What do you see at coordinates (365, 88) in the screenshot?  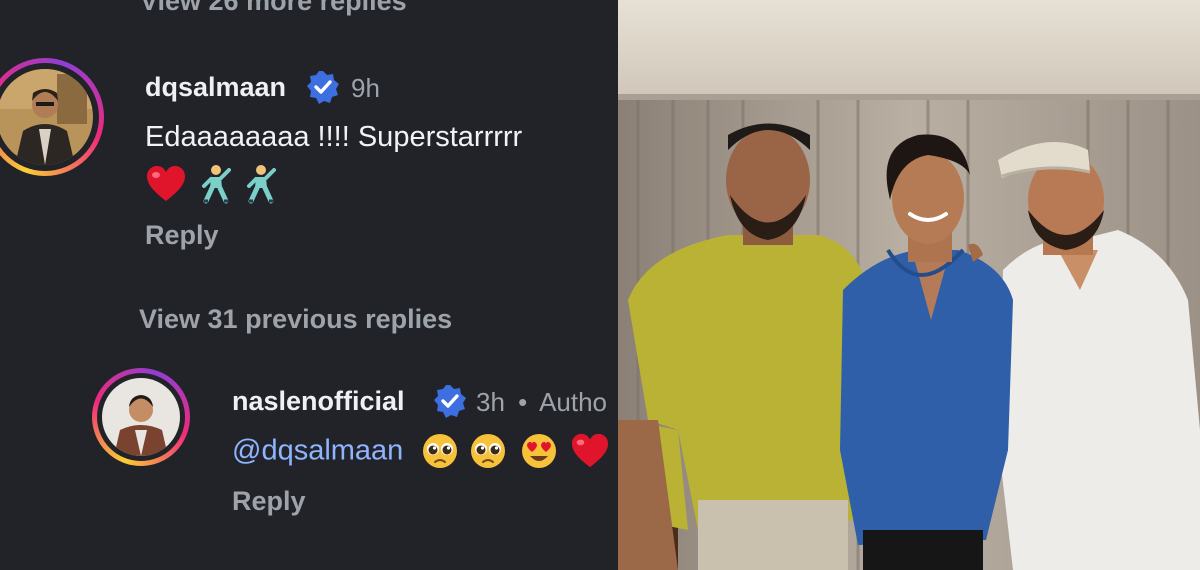 I see `comment-timestamp: 9h` at bounding box center [365, 88].